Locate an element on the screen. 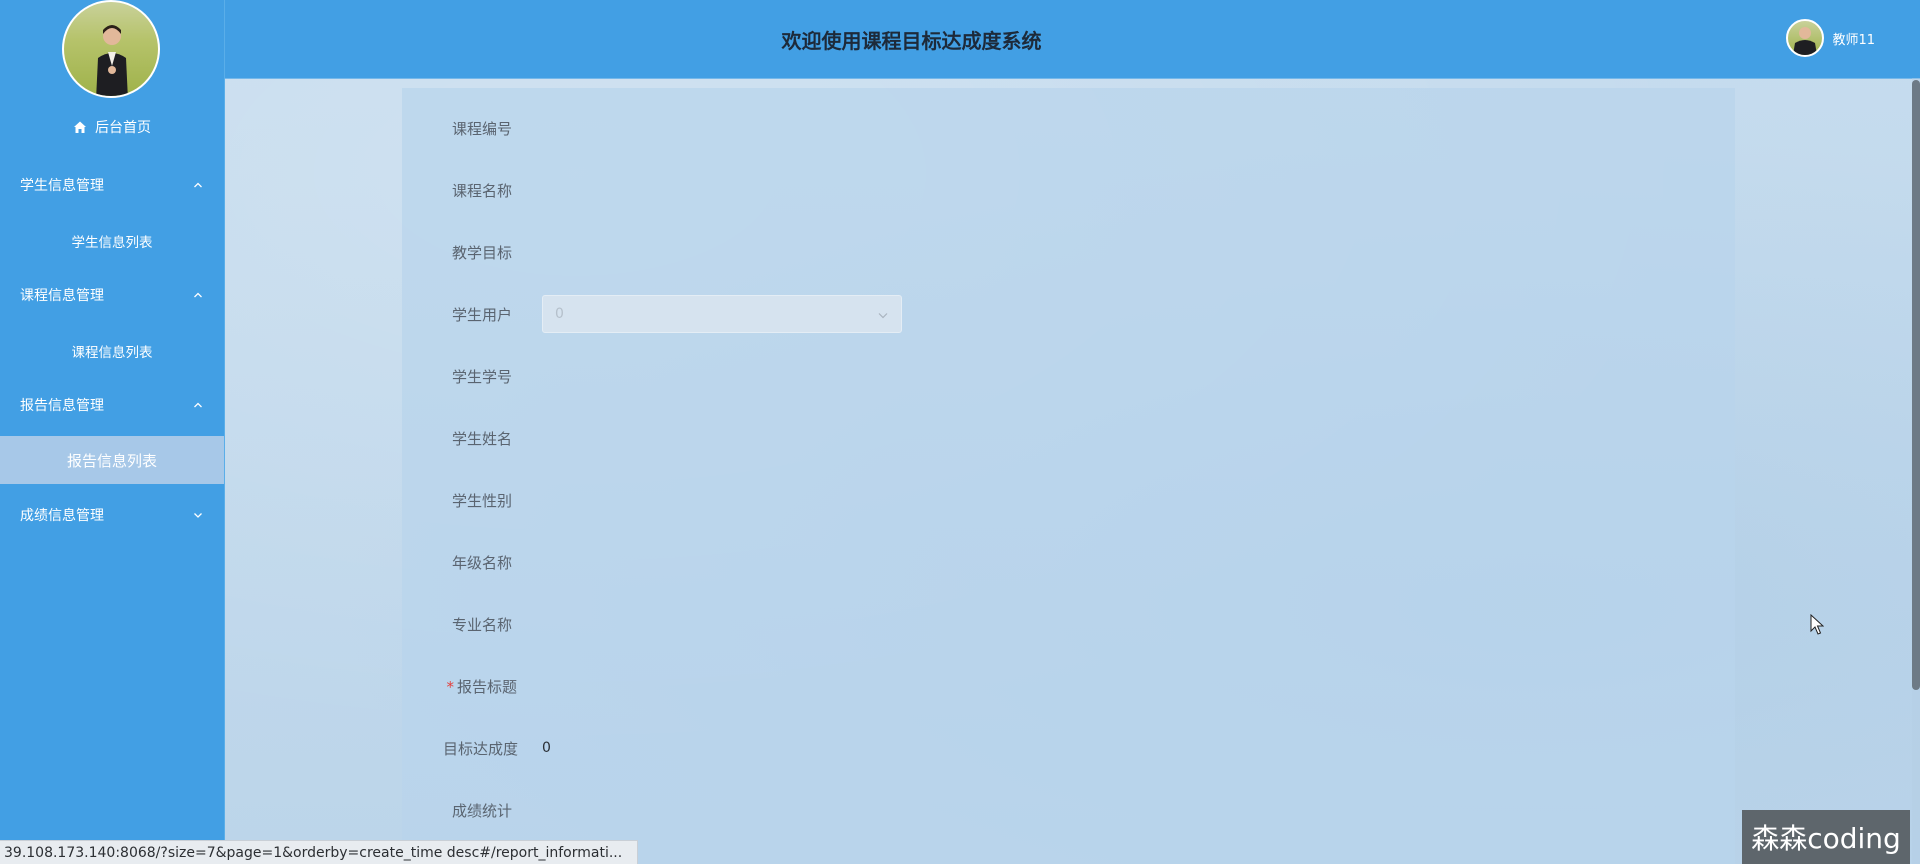 The width and height of the screenshot is (1920, 864). sidebar-item-home: 后台首页 is located at coordinates (112, 127).